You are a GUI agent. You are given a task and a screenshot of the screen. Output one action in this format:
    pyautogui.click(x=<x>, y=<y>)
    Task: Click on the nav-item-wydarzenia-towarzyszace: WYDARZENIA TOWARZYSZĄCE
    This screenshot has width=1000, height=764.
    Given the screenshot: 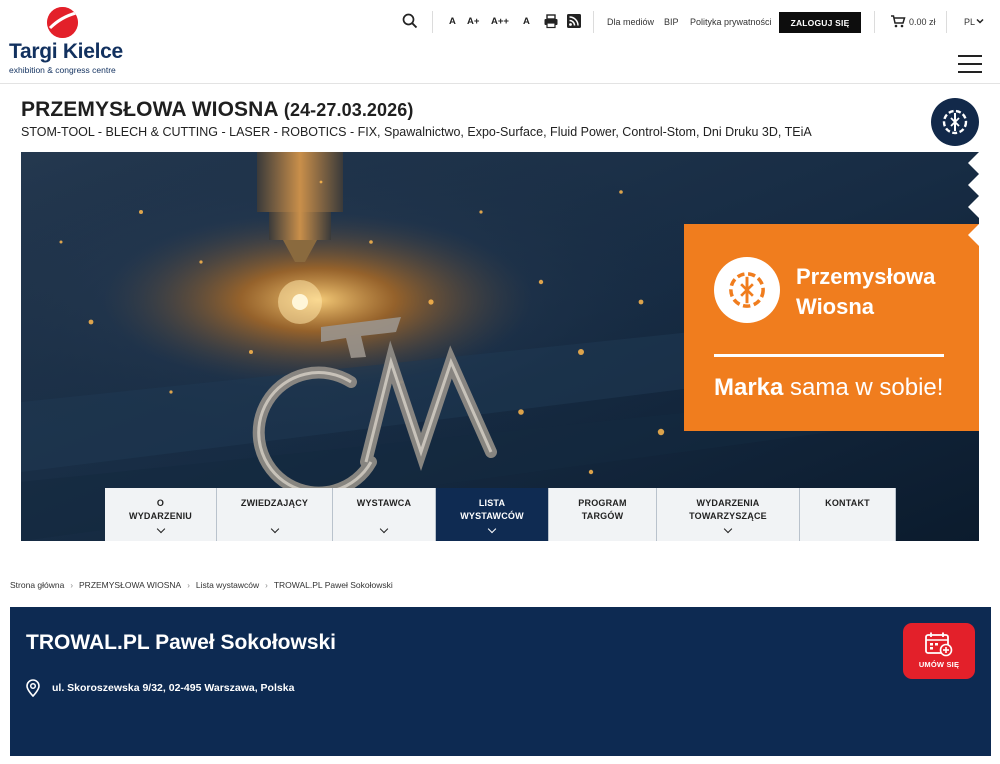 What is the action you would take?
    pyautogui.click(x=728, y=514)
    